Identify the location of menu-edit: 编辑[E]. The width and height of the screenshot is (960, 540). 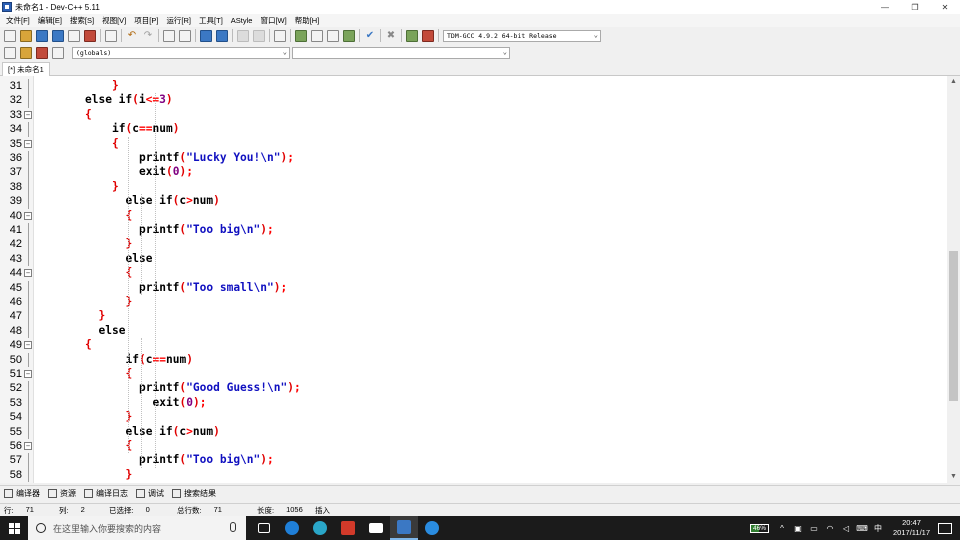
(50, 20).